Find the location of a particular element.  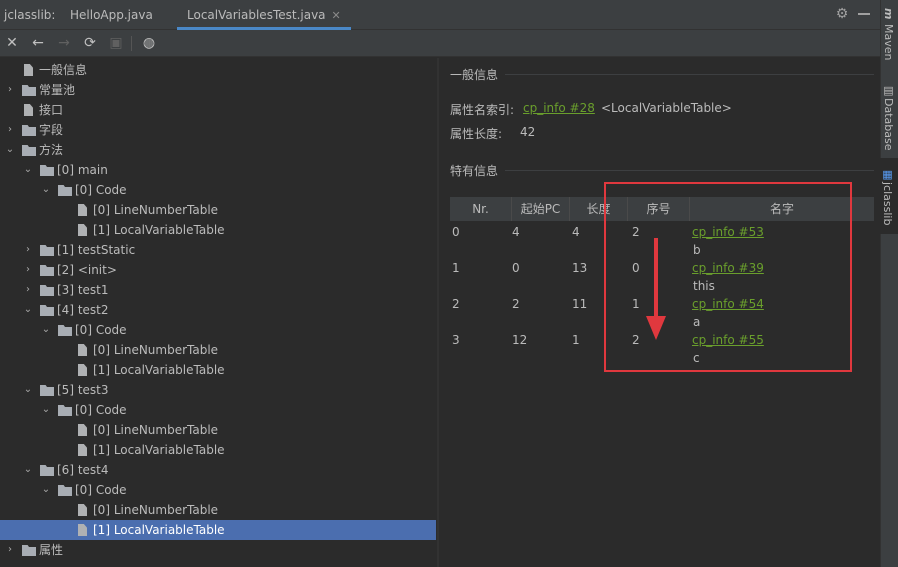

name-index-label: 属性名索引: is located at coordinates (482, 110).